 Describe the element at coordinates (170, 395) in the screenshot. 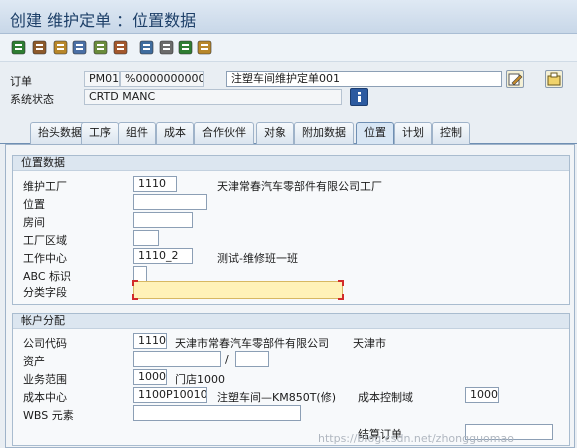

I see `cost-center-input: 1100P10010` at that location.